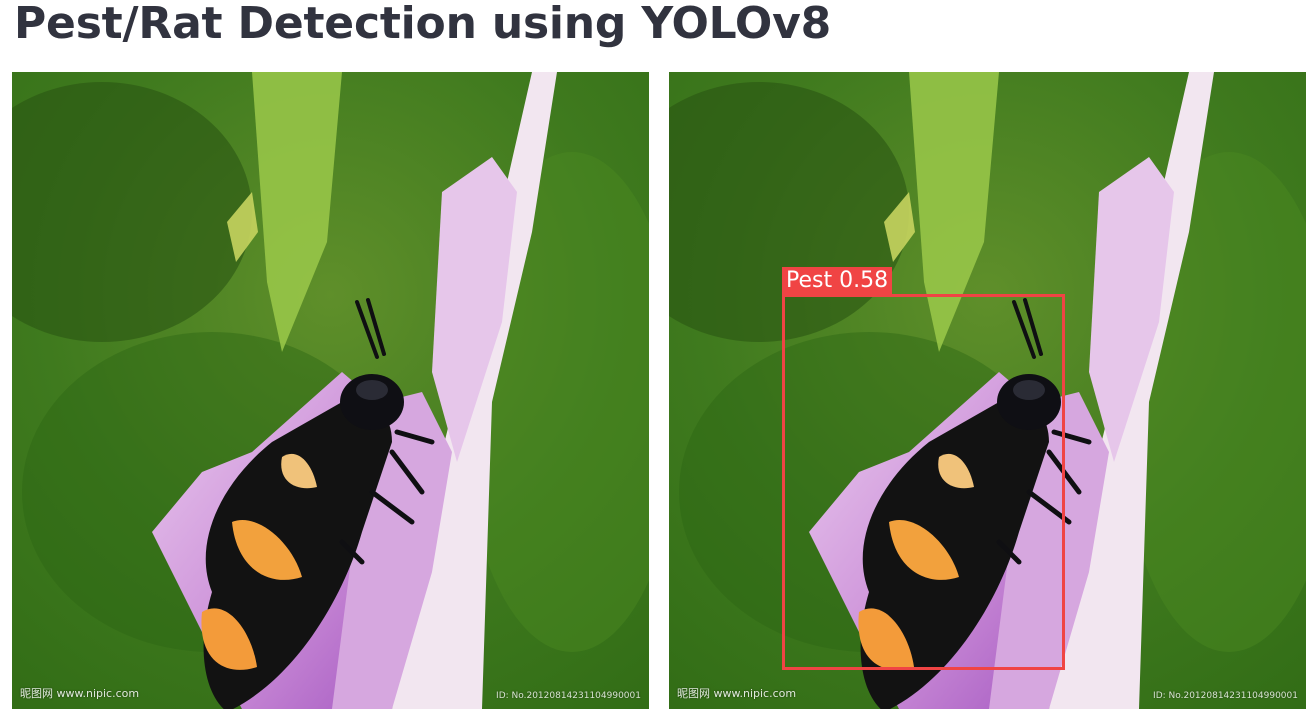 This screenshot has height=709, width=1310. I want to click on detection-label: Pest 0.58, so click(837, 280).